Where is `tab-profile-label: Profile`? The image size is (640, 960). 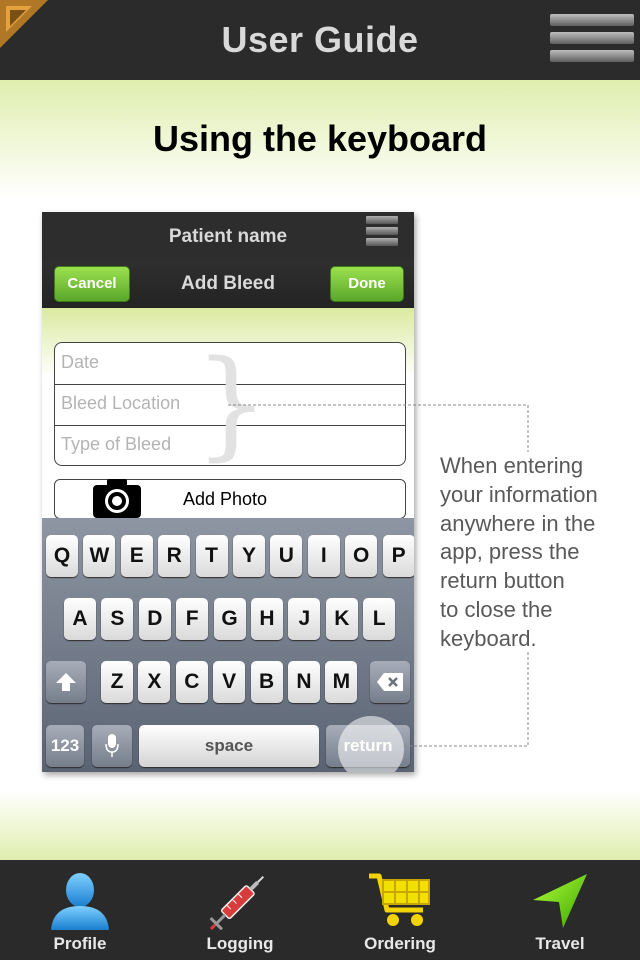 tab-profile-label: Profile is located at coordinates (80, 943).